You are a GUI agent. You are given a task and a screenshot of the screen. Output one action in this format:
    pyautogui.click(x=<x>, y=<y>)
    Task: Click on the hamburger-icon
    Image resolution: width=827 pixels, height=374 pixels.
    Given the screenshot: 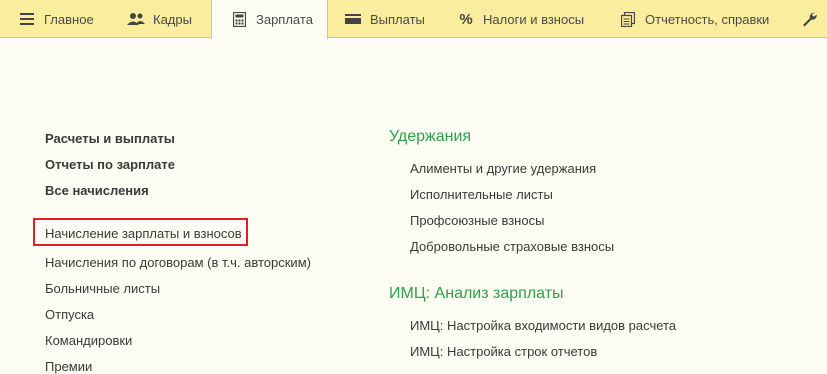 What is the action you would take?
    pyautogui.click(x=27, y=19)
    